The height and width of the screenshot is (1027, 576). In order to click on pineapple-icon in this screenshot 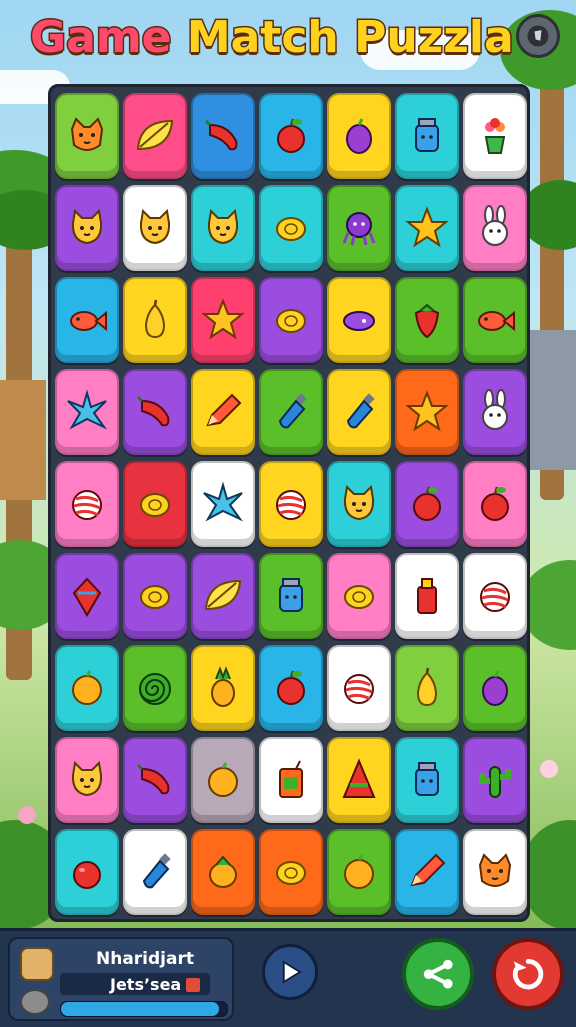, I will do `click(223, 686)`.